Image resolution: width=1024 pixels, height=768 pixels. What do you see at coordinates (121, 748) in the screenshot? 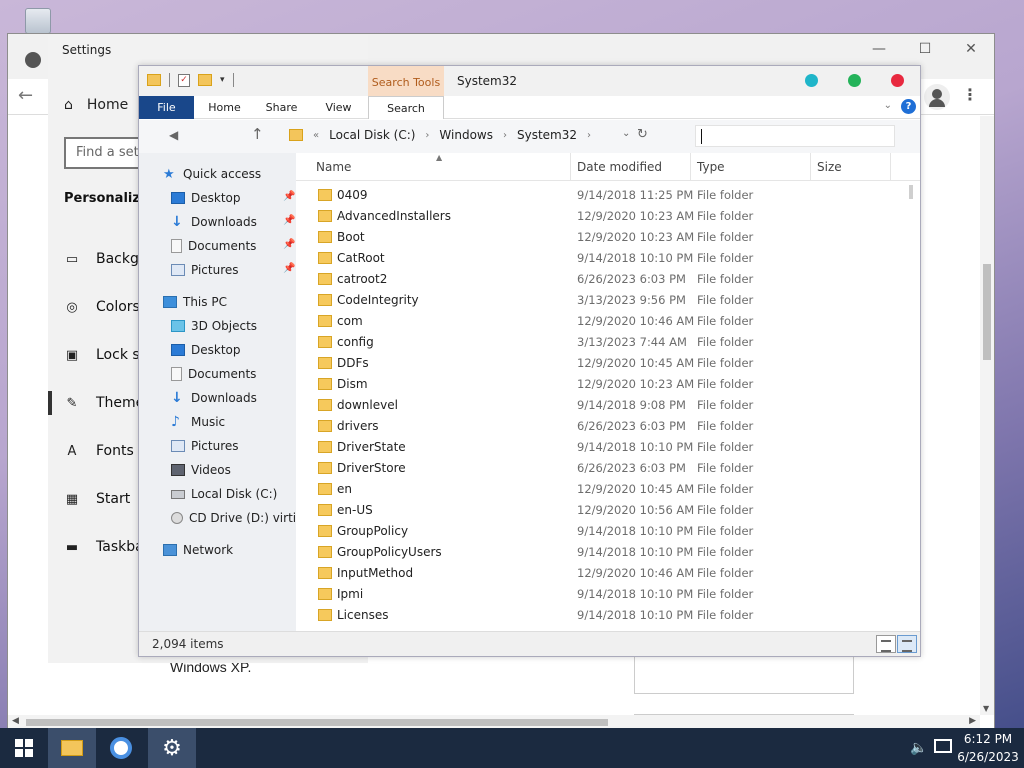
I see `taskbar-chrome` at bounding box center [121, 748].